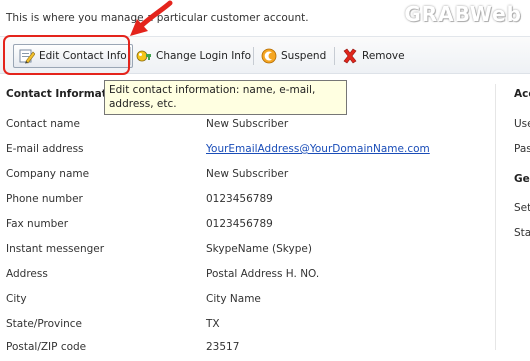 This screenshot has width=530, height=361. I want to click on contact-row: Contact name New Subscriber, so click(246, 128).